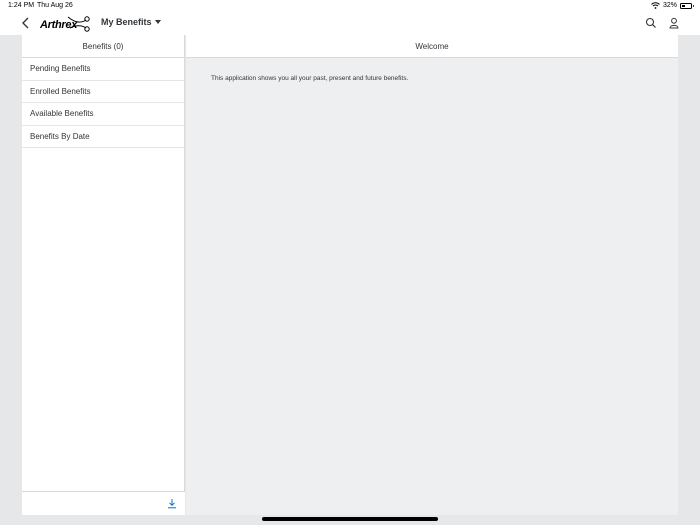  Describe the element at coordinates (66, 24) in the screenshot. I see `company-logo: Arthrex` at that location.